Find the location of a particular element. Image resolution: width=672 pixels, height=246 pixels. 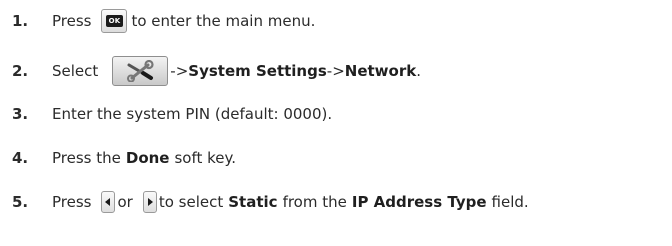

step-bold-text: Network is located at coordinates (380, 71).